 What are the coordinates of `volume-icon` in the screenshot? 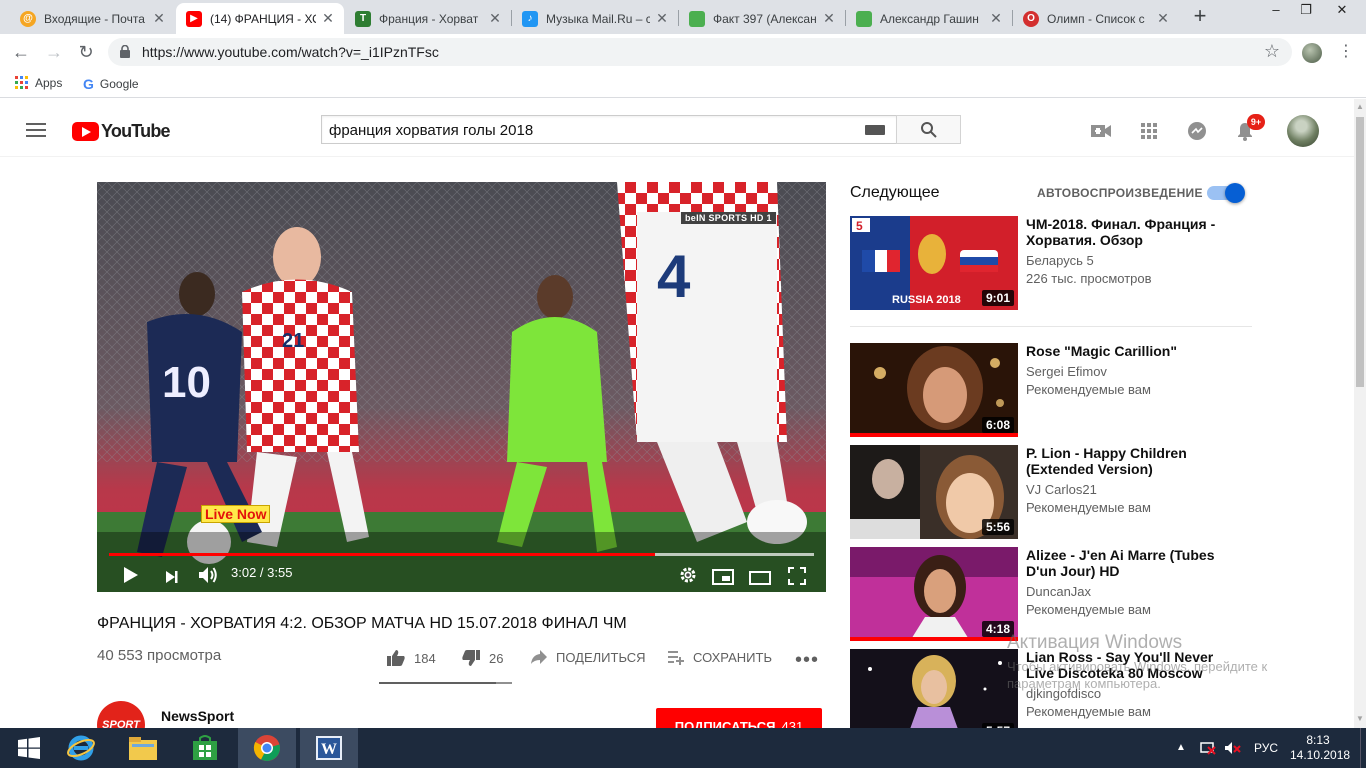 It's located at (208, 575).